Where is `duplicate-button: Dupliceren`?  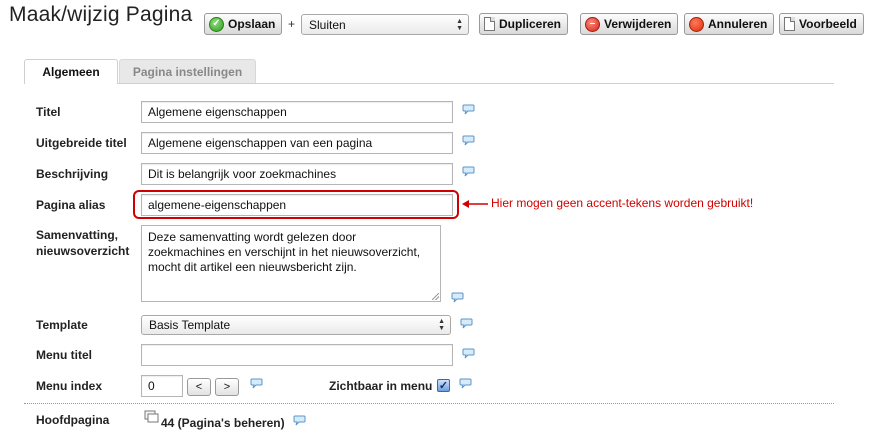 duplicate-button: Dupliceren is located at coordinates (524, 24).